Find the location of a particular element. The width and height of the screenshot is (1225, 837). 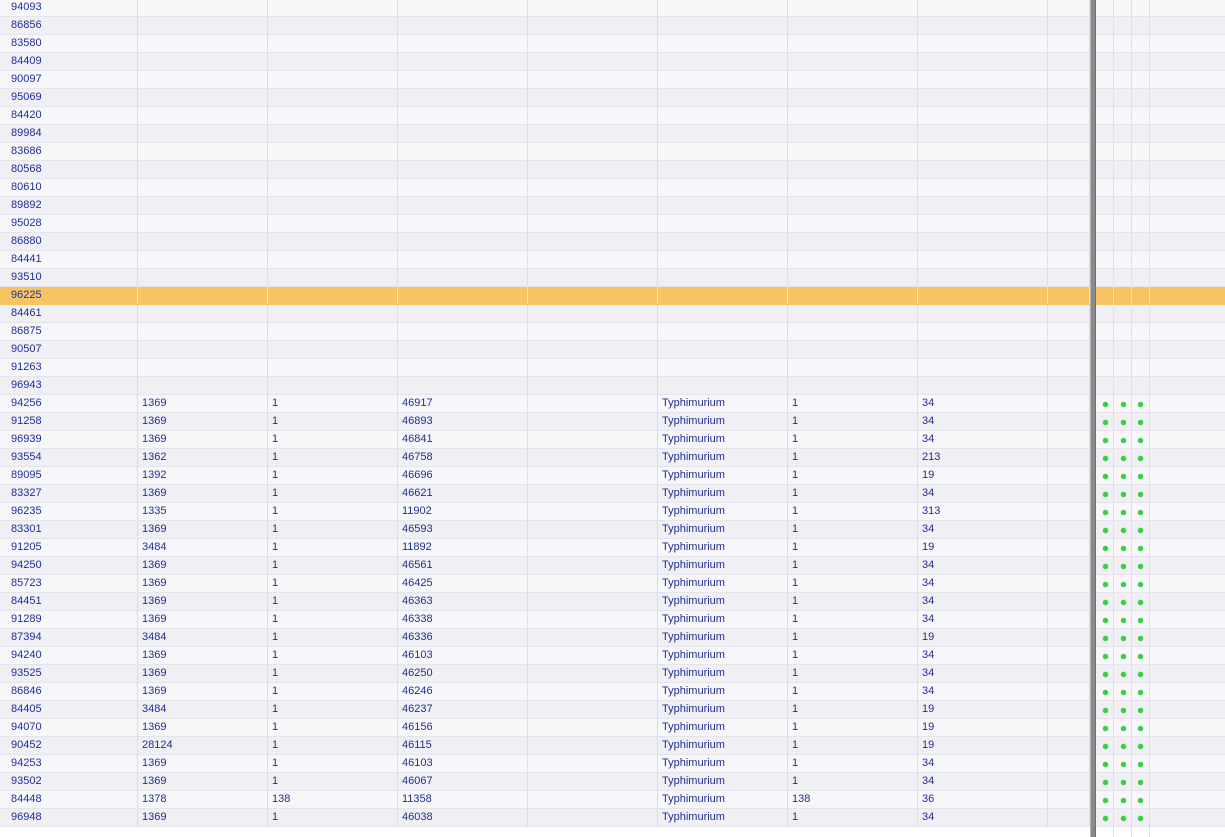

table-row: 94093 is located at coordinates (612, 8).